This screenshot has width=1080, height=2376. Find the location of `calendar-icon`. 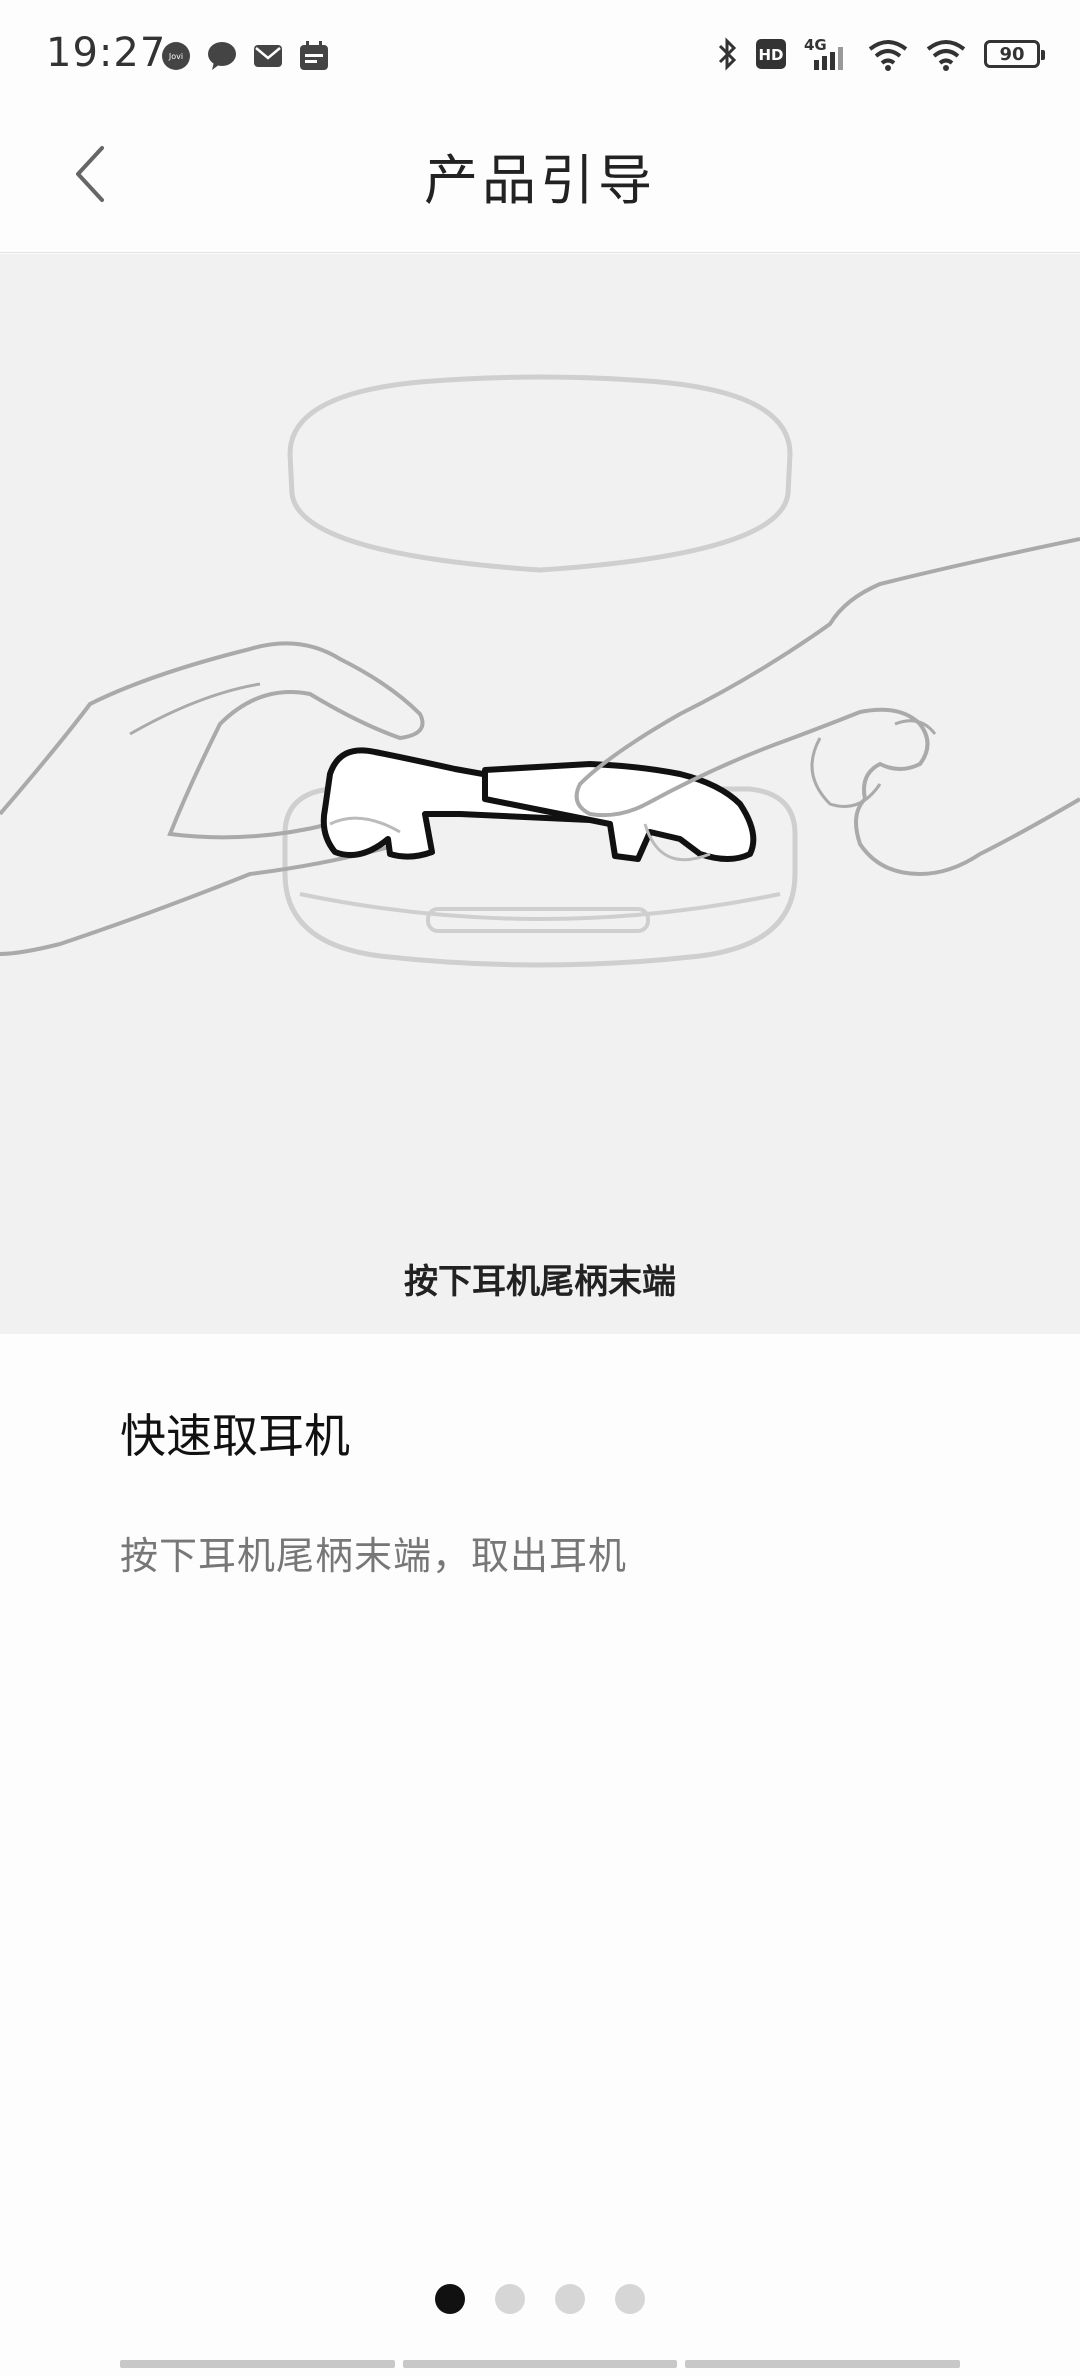

calendar-icon is located at coordinates (314, 55).